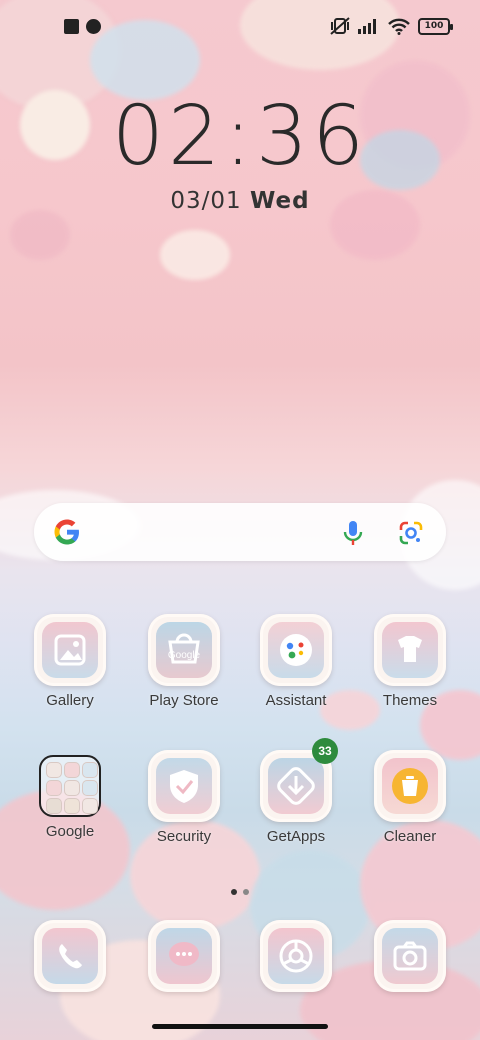  I want to click on app-folder-google: Google, so click(70, 795).